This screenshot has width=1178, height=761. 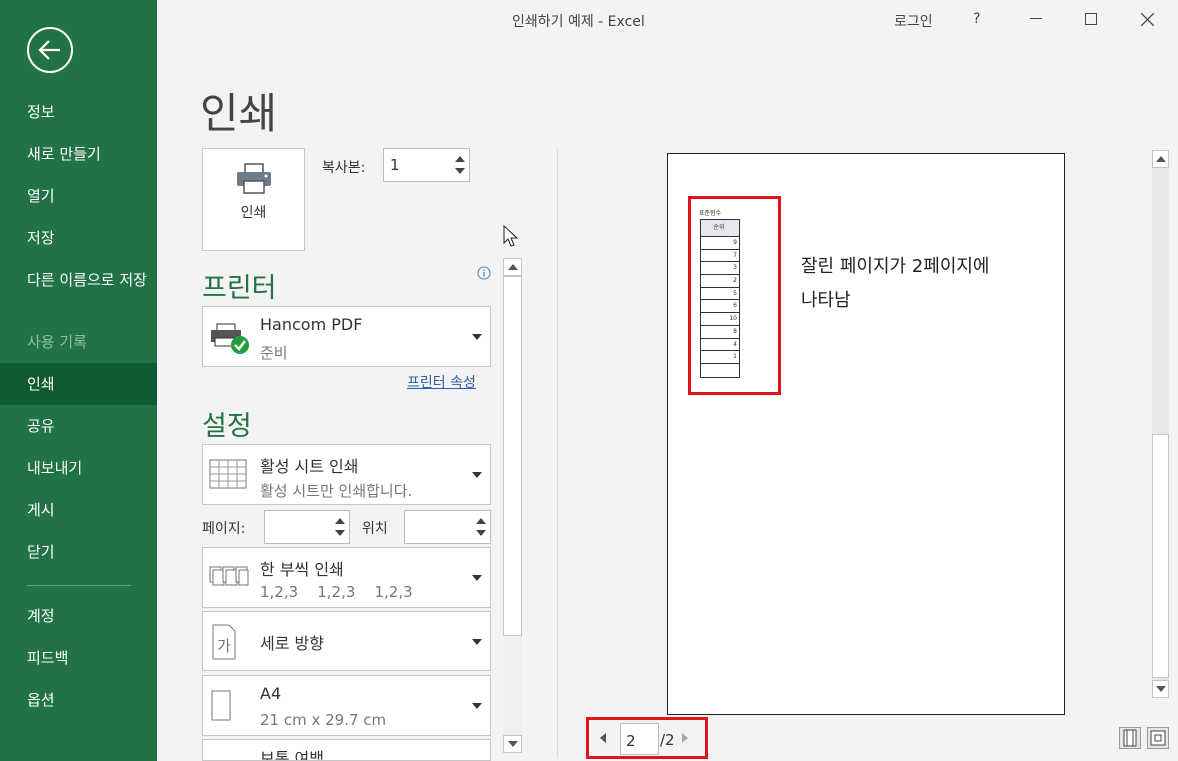 What do you see at coordinates (484, 273) in the screenshot?
I see `info-icon` at bounding box center [484, 273].